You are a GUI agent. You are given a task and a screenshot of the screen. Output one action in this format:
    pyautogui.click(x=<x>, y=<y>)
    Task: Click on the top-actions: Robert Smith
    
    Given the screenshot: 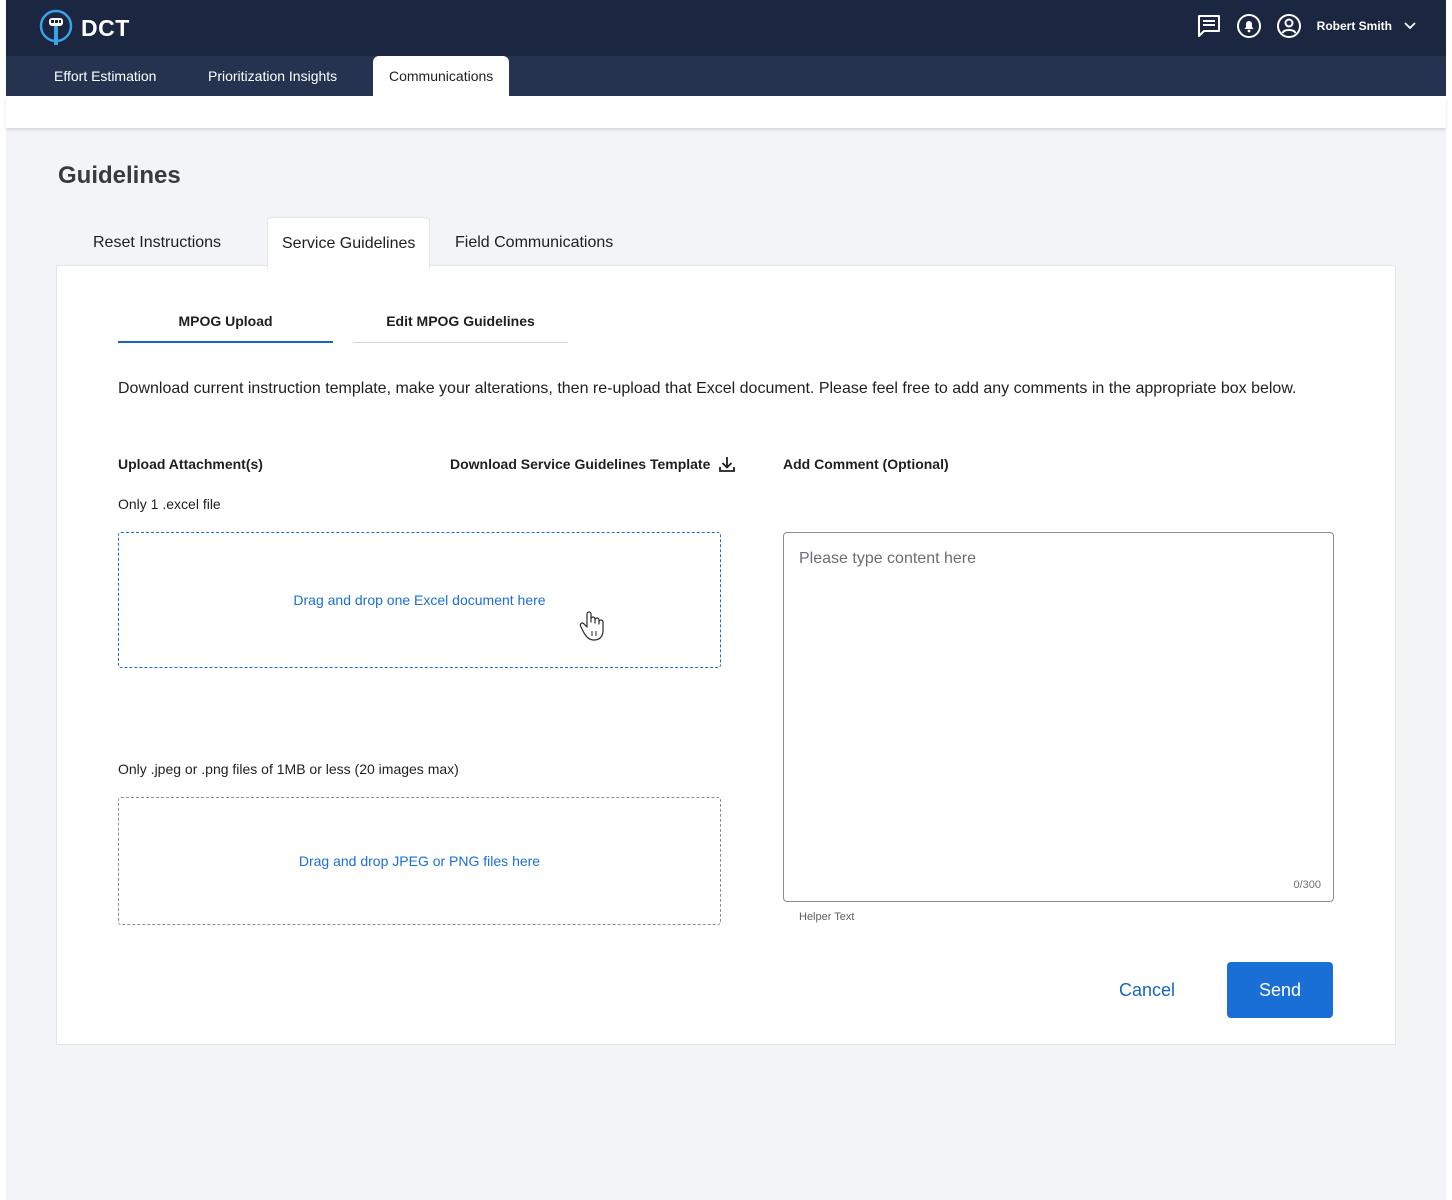 What is the action you would take?
    pyautogui.click(x=1300, y=26)
    